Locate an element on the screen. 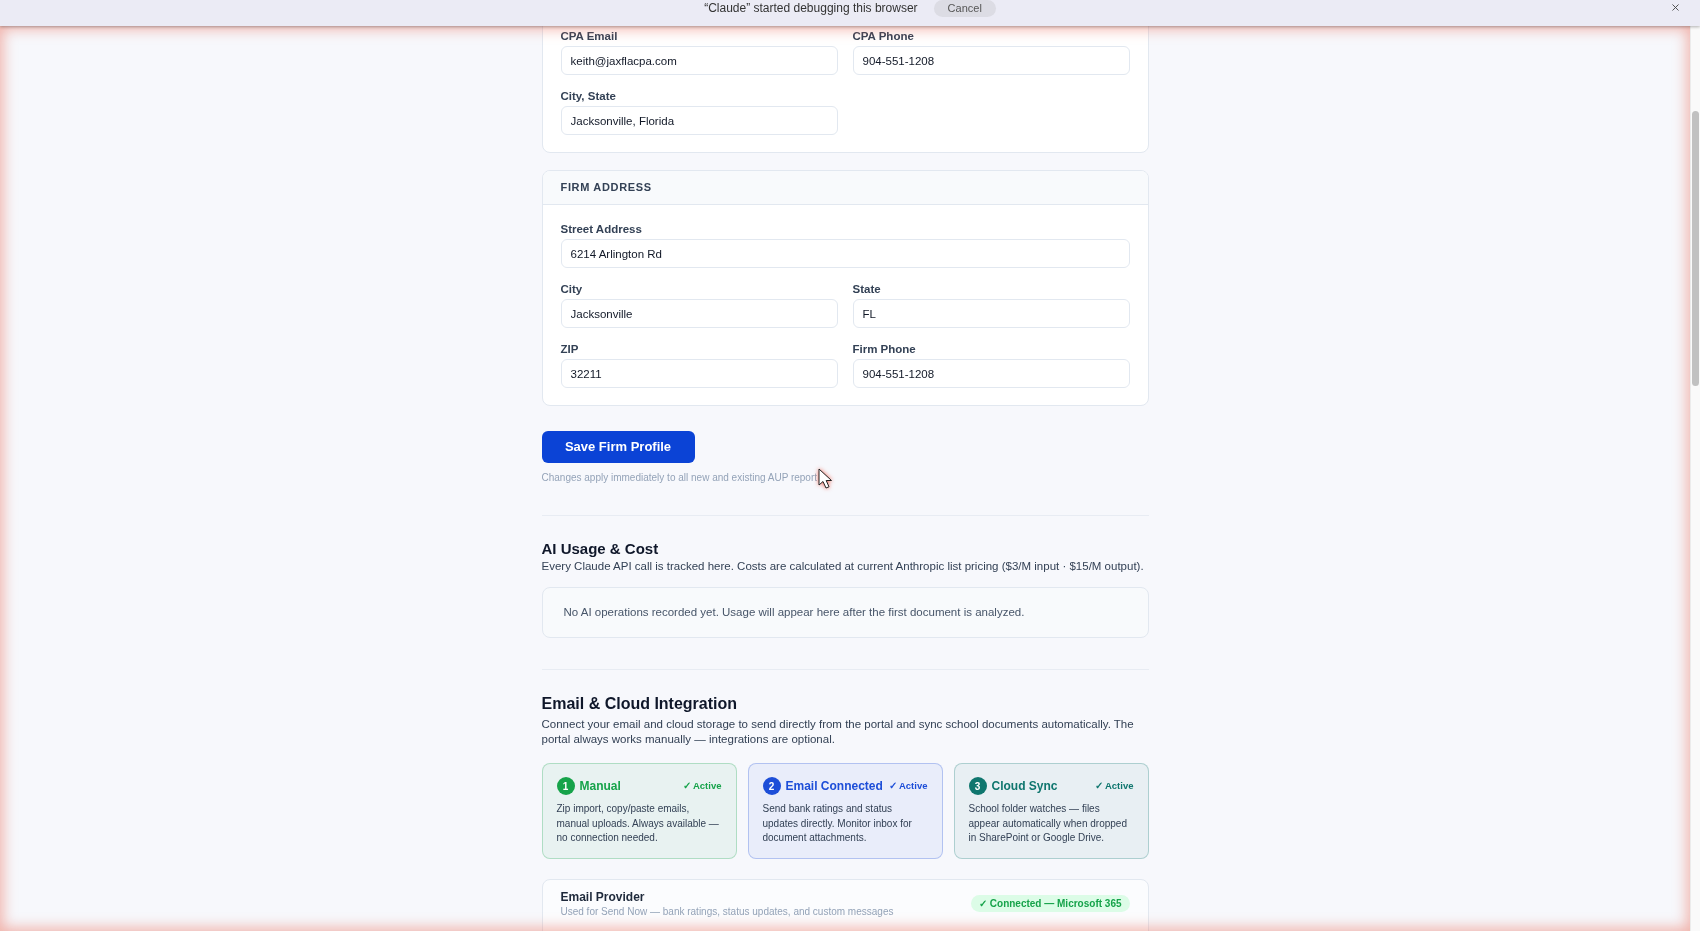 Image resolution: width=1700 pixels, height=931 pixels. section-description: Connect your email and cloud storage to send directly from the portal and sync school documents automatically. The portal always works manually — integrations are optional. is located at coordinates (838, 731).